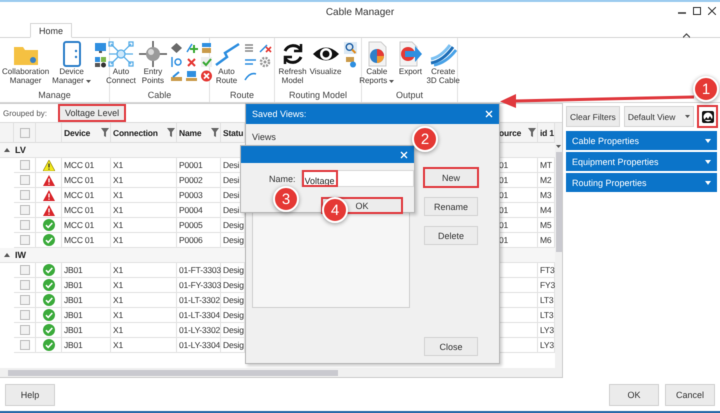 The height and width of the screenshot is (413, 720). What do you see at coordinates (641, 182) in the screenshot?
I see `section-header: Routing Properties` at bounding box center [641, 182].